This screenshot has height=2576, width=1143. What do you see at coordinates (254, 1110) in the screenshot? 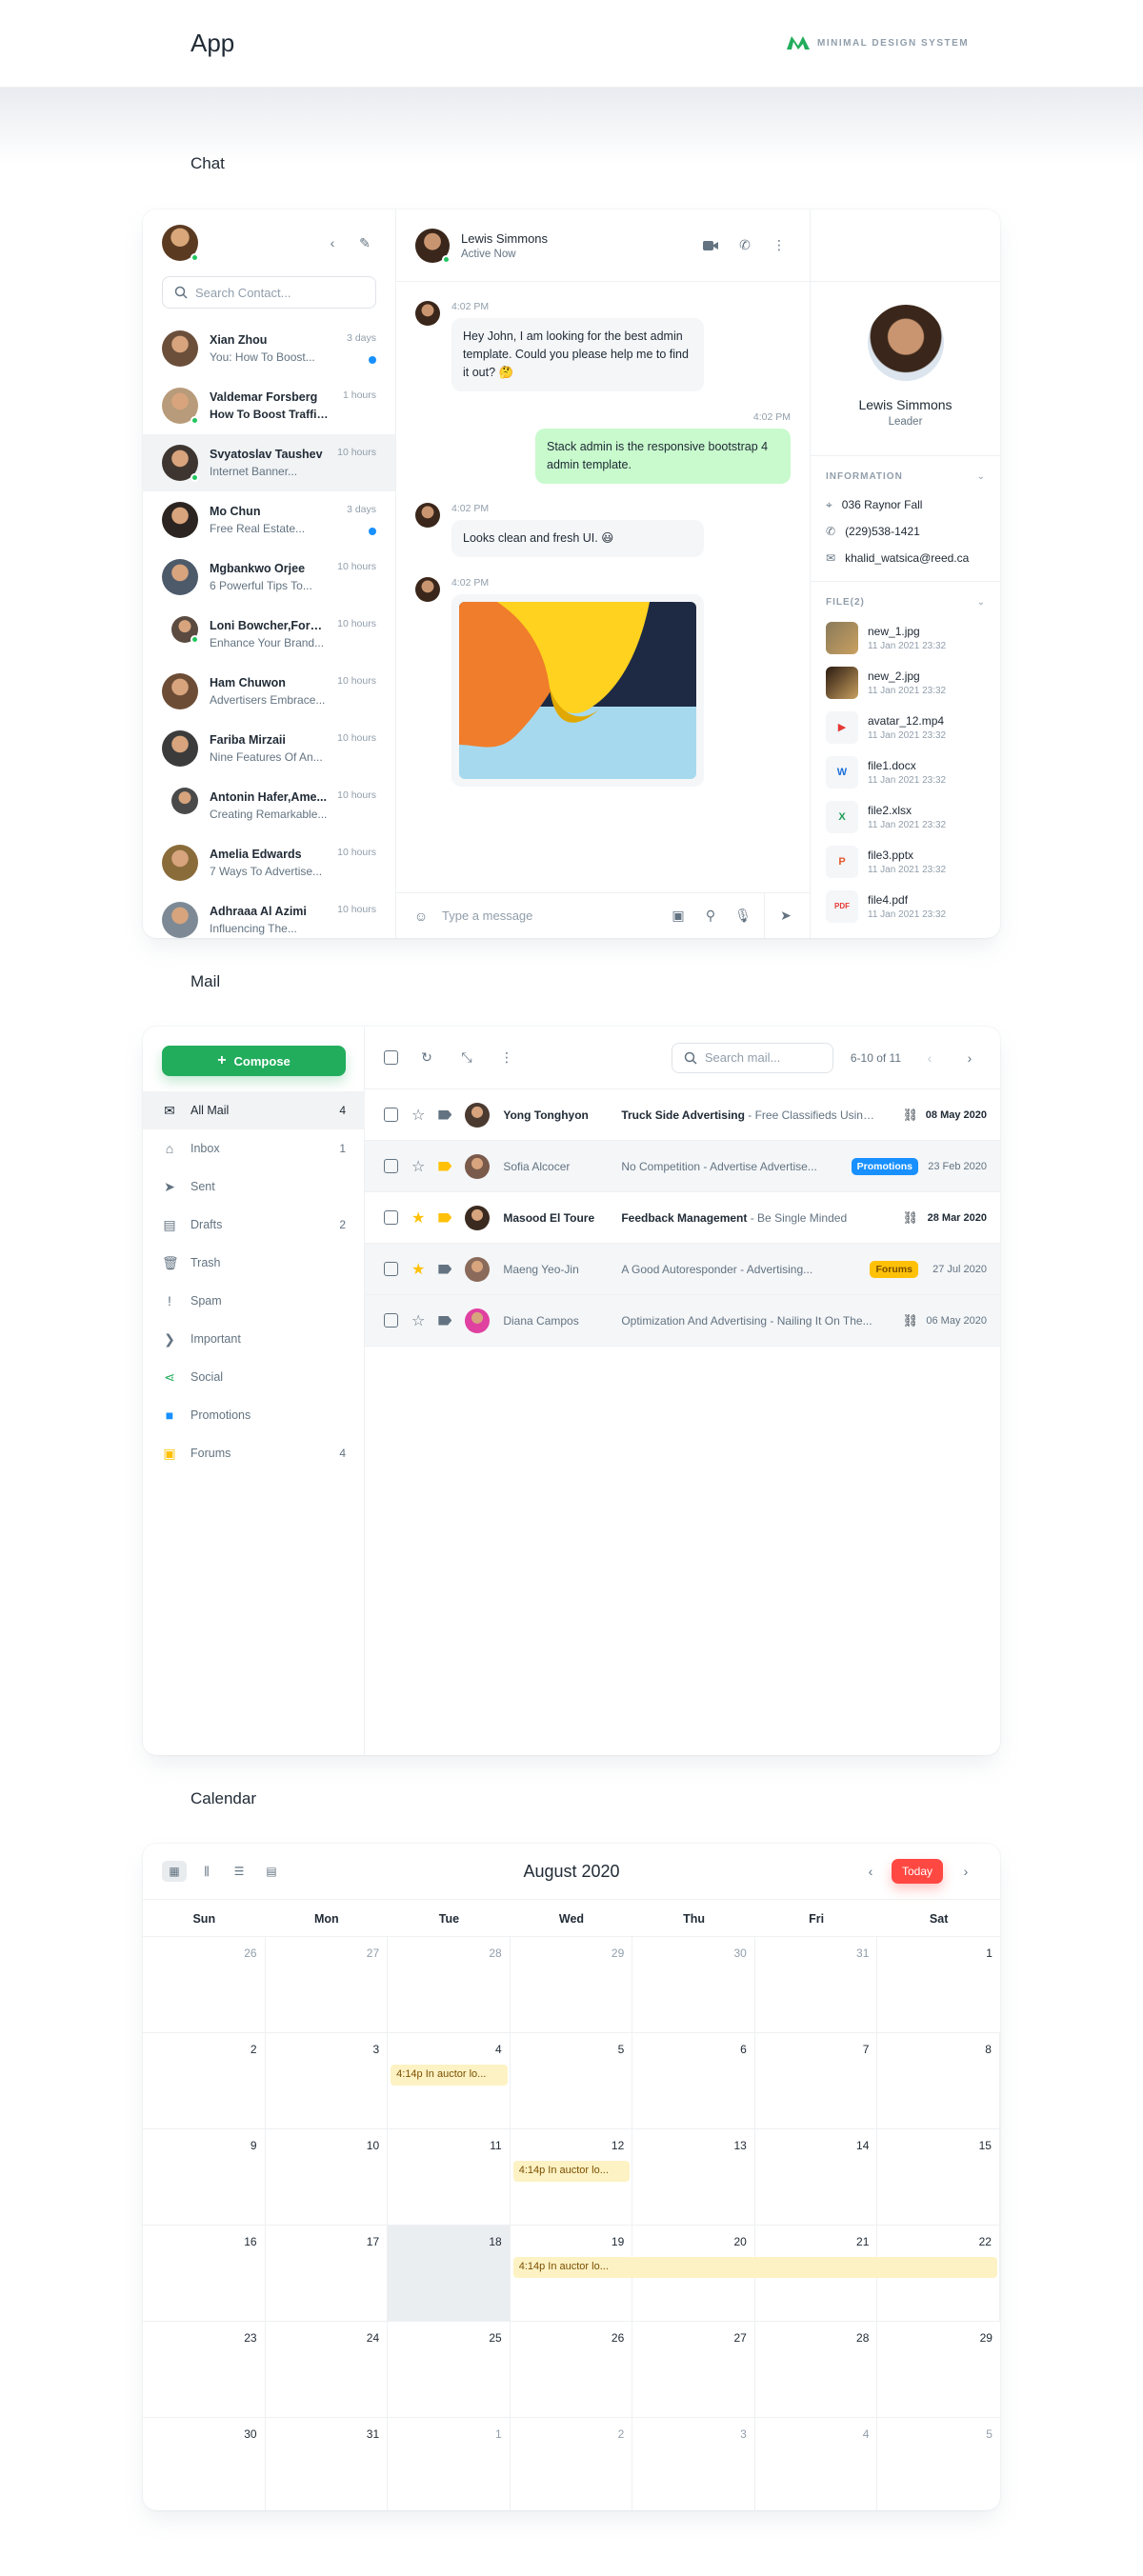
I see `mail-label-all-mail: ✉ All Mail 4` at bounding box center [254, 1110].